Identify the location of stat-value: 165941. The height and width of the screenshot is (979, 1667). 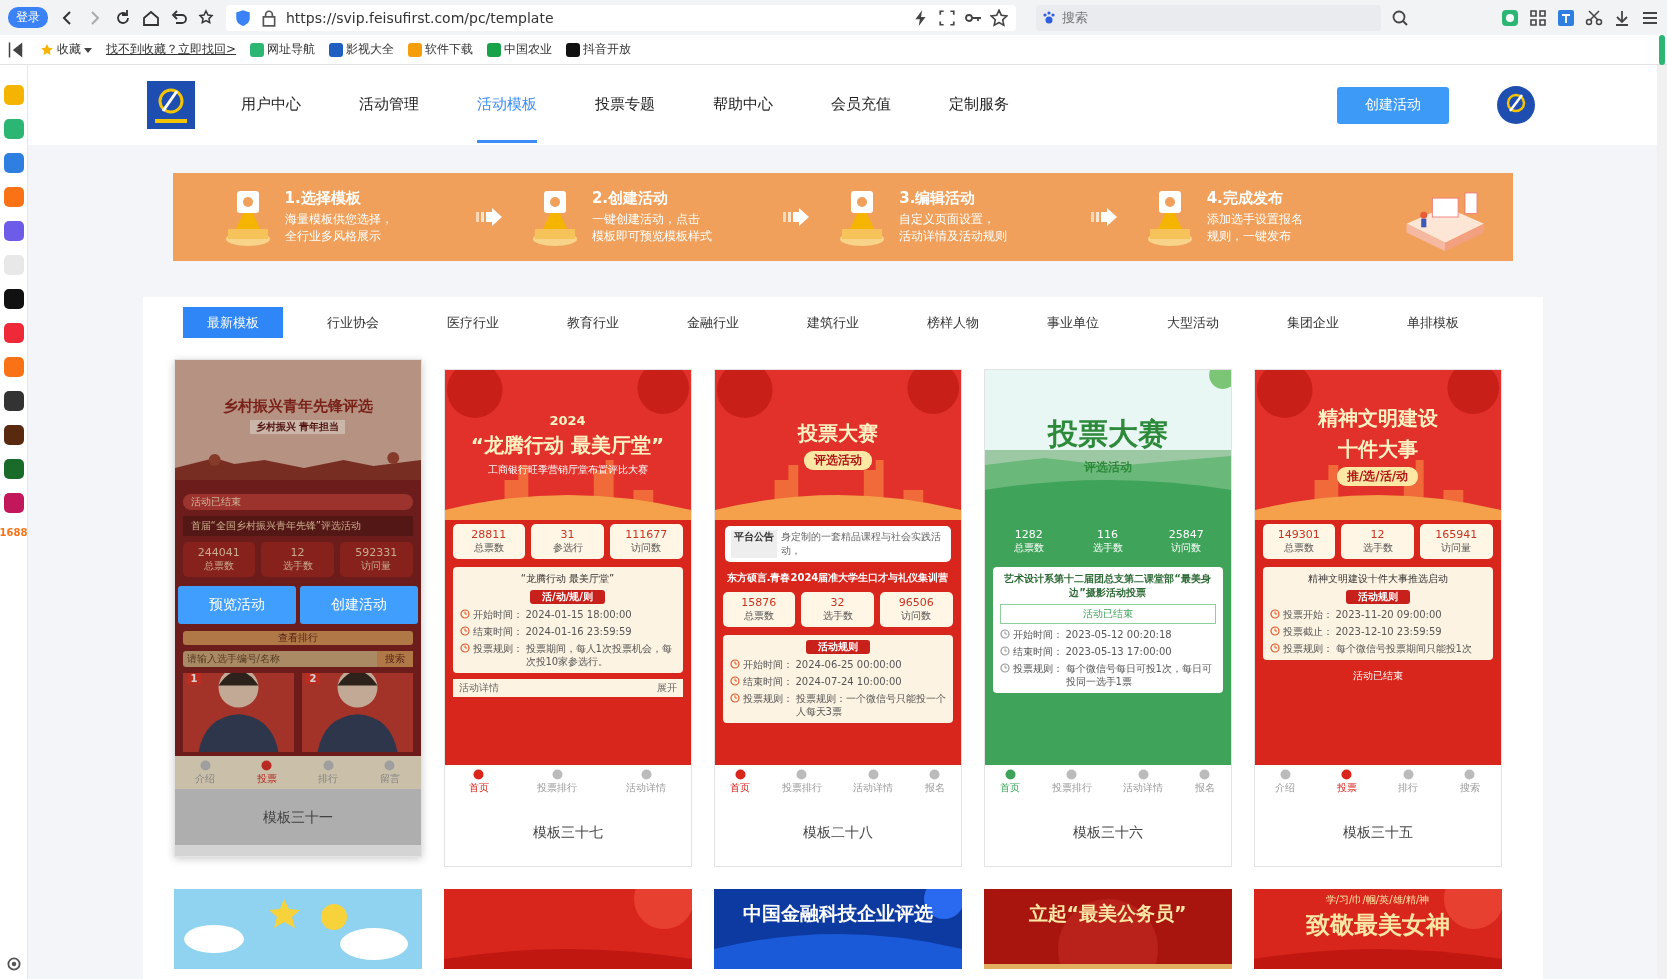
(1456, 534).